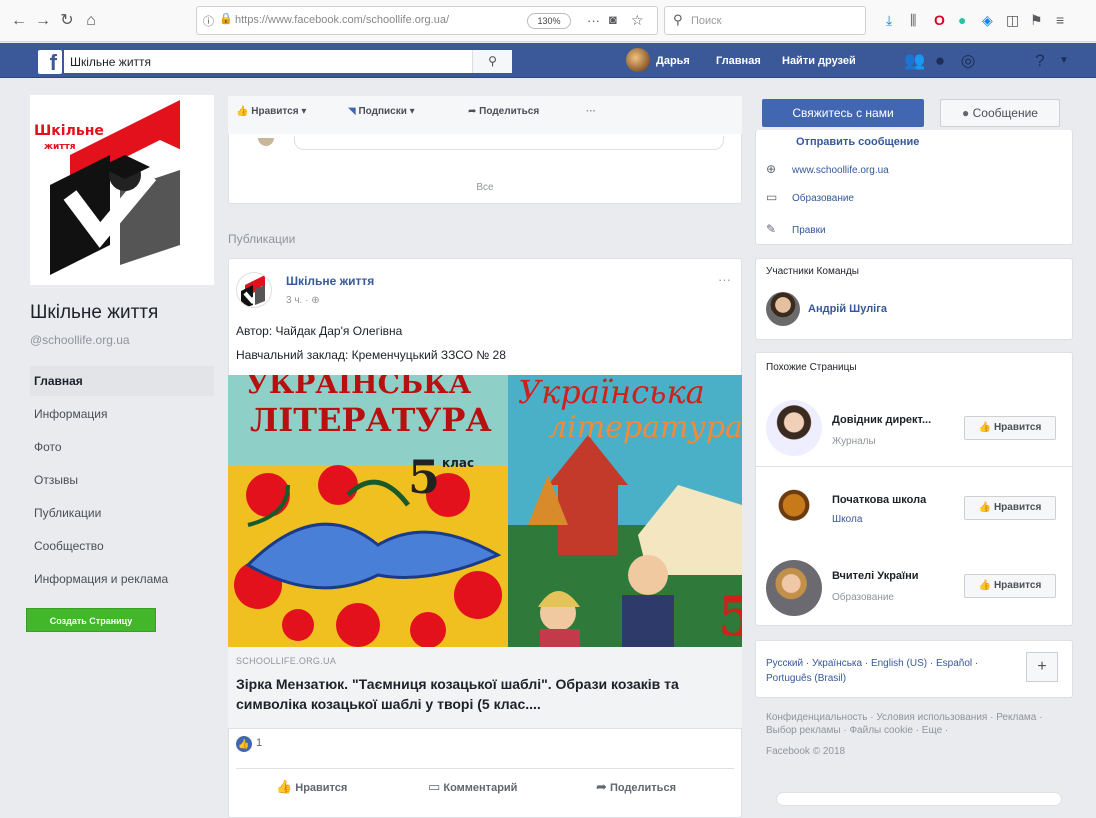  What do you see at coordinates (889, 20) in the screenshot?
I see `download-icon: ⤓` at bounding box center [889, 20].